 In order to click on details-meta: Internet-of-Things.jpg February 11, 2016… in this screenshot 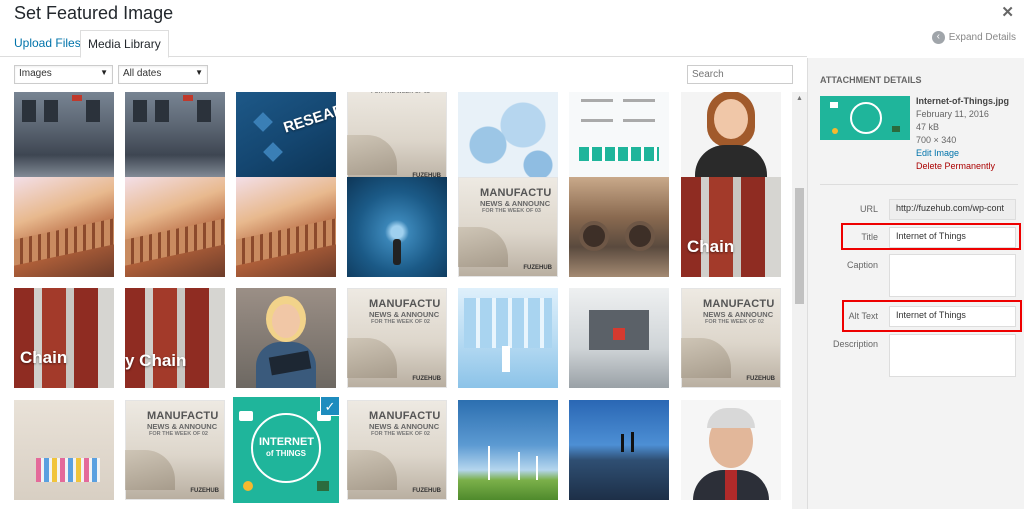, I will do `click(962, 134)`.